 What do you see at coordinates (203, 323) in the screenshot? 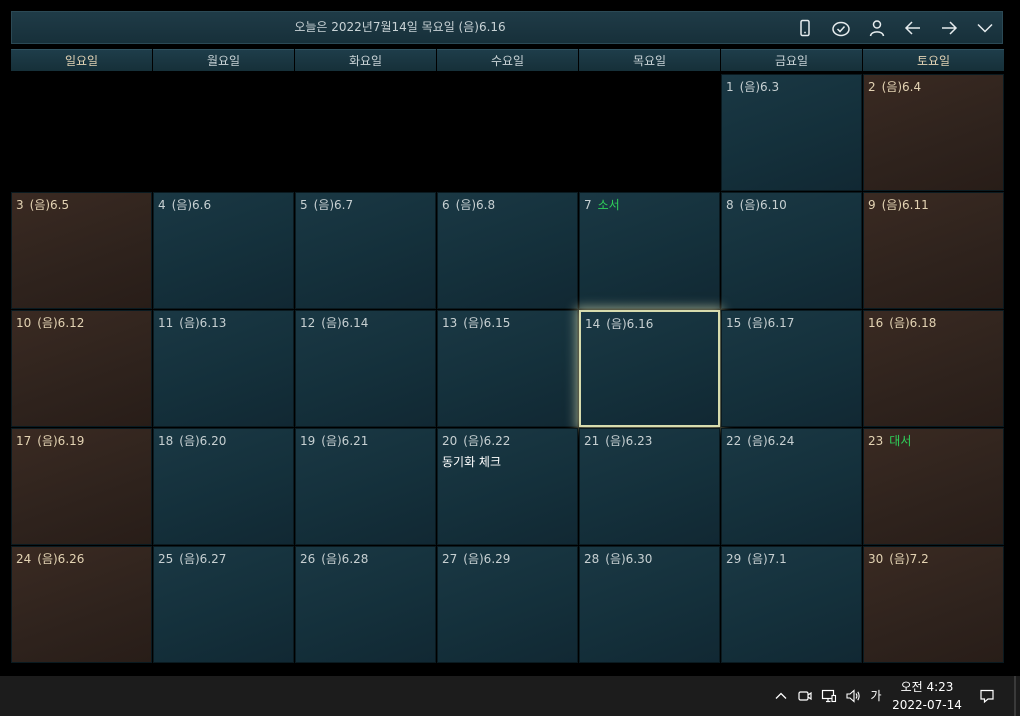
I see `lunar-date: (음)6.13` at bounding box center [203, 323].